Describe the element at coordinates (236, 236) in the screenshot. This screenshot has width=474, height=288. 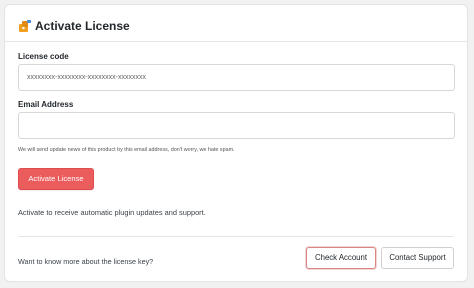
I see `footer-divider` at that location.